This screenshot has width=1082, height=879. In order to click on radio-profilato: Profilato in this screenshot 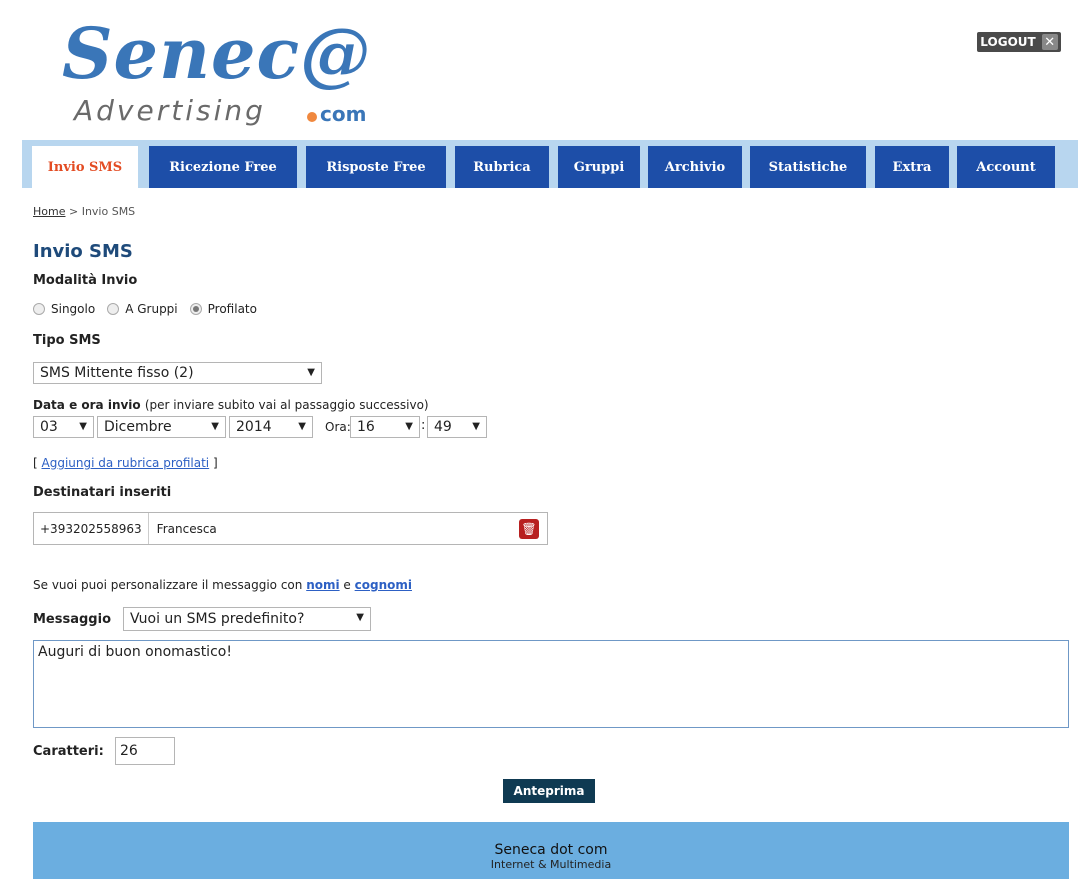, I will do `click(223, 309)`.